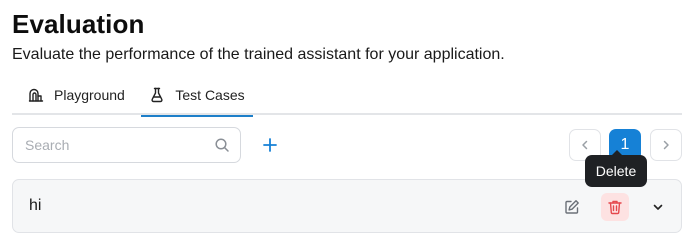  I want to click on edit-button, so click(572, 207).